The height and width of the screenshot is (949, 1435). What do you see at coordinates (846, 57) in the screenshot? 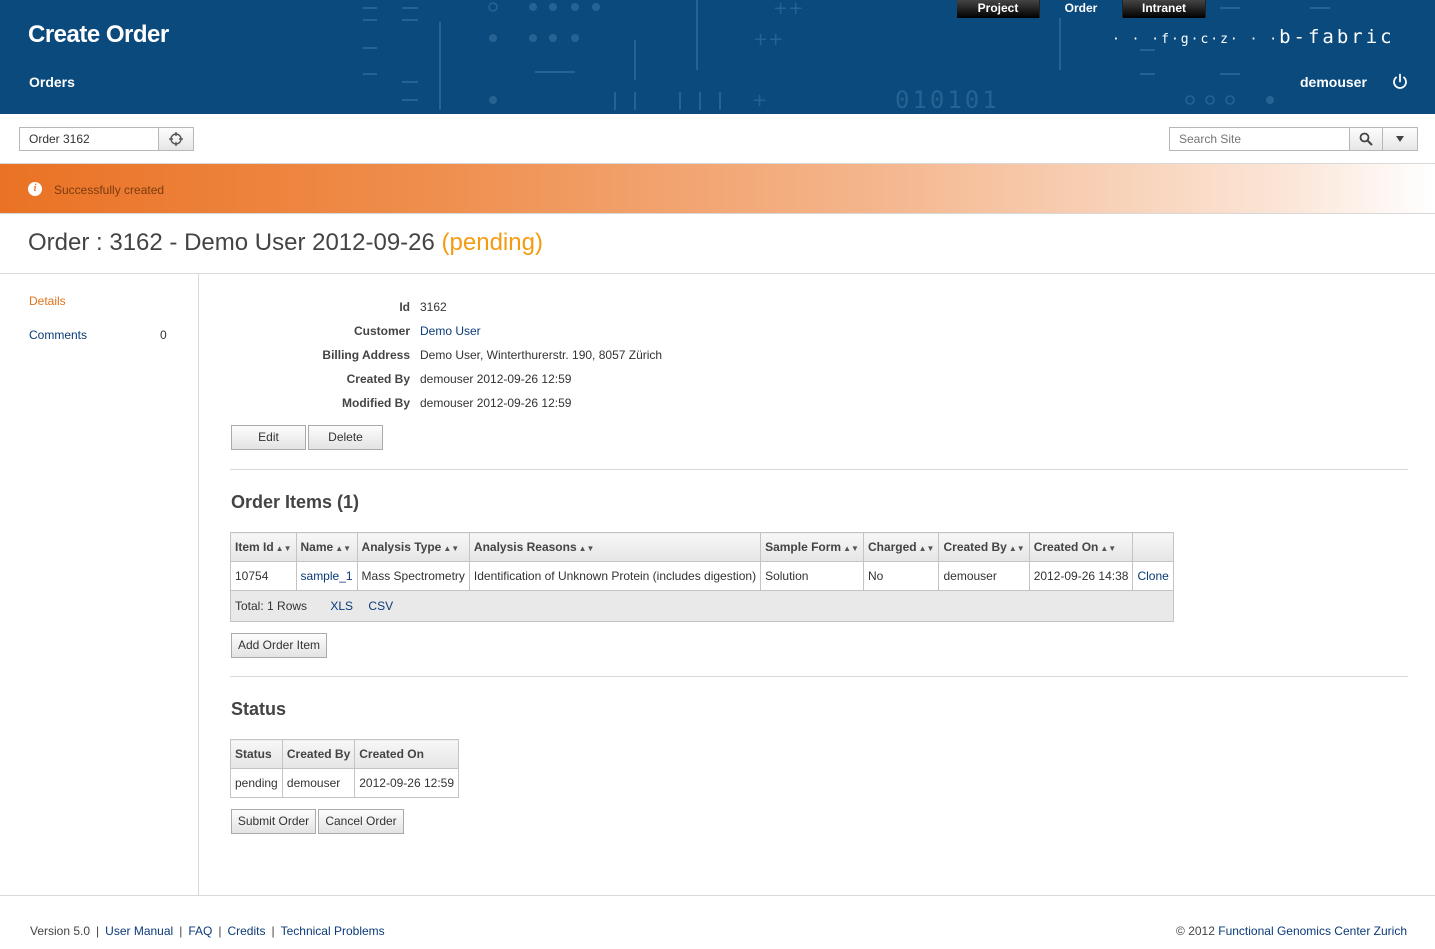
I see `header-decoration: +++++ 010101` at bounding box center [846, 57].